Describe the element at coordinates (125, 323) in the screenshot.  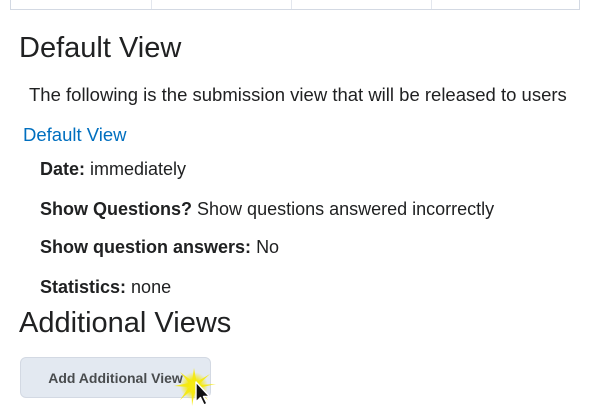
I see `additional-views-heading: Additional Views` at that location.